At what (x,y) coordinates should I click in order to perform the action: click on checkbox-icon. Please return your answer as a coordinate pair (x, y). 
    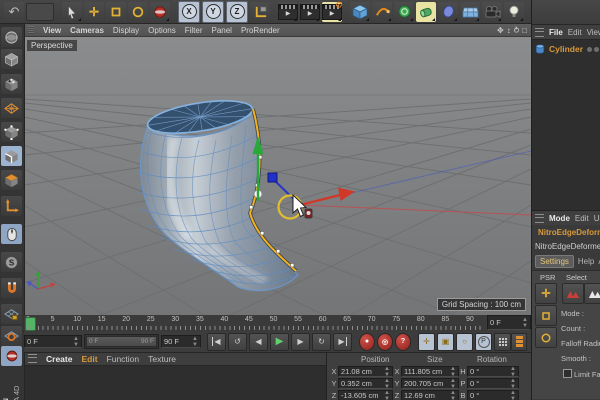
    Looking at the image, I should click on (567, 373).